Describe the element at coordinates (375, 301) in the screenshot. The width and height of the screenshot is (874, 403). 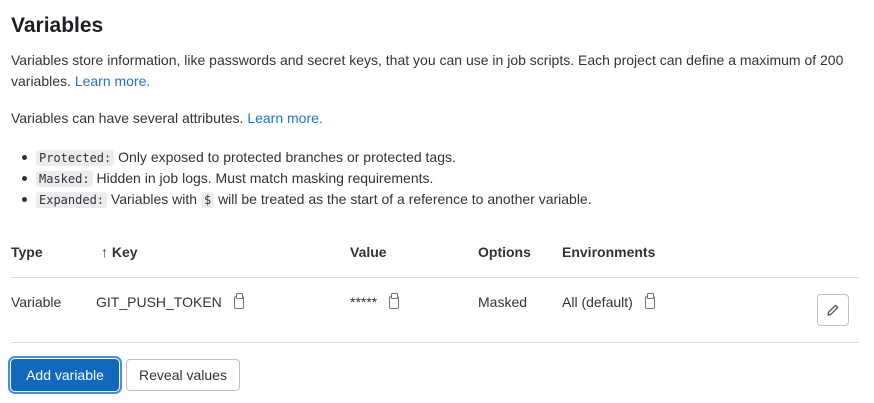
I see `cell-value: *****` at that location.